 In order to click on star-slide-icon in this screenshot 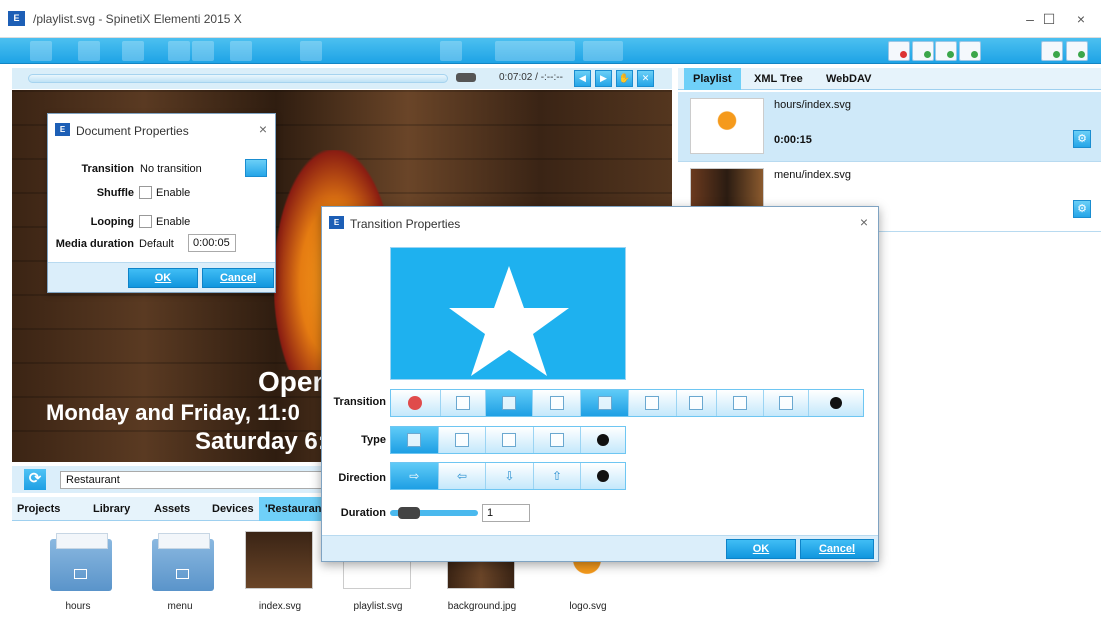, I will do `click(604, 403)`.